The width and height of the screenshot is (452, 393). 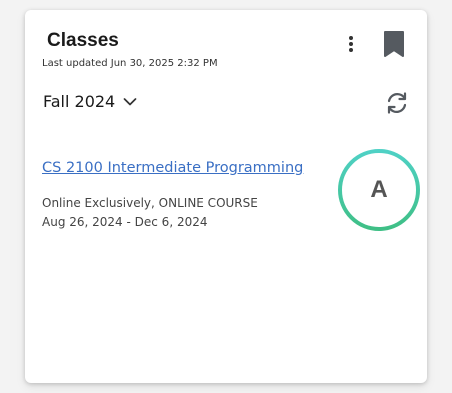 I want to click on term-selector: Fall 2024, so click(x=90, y=102).